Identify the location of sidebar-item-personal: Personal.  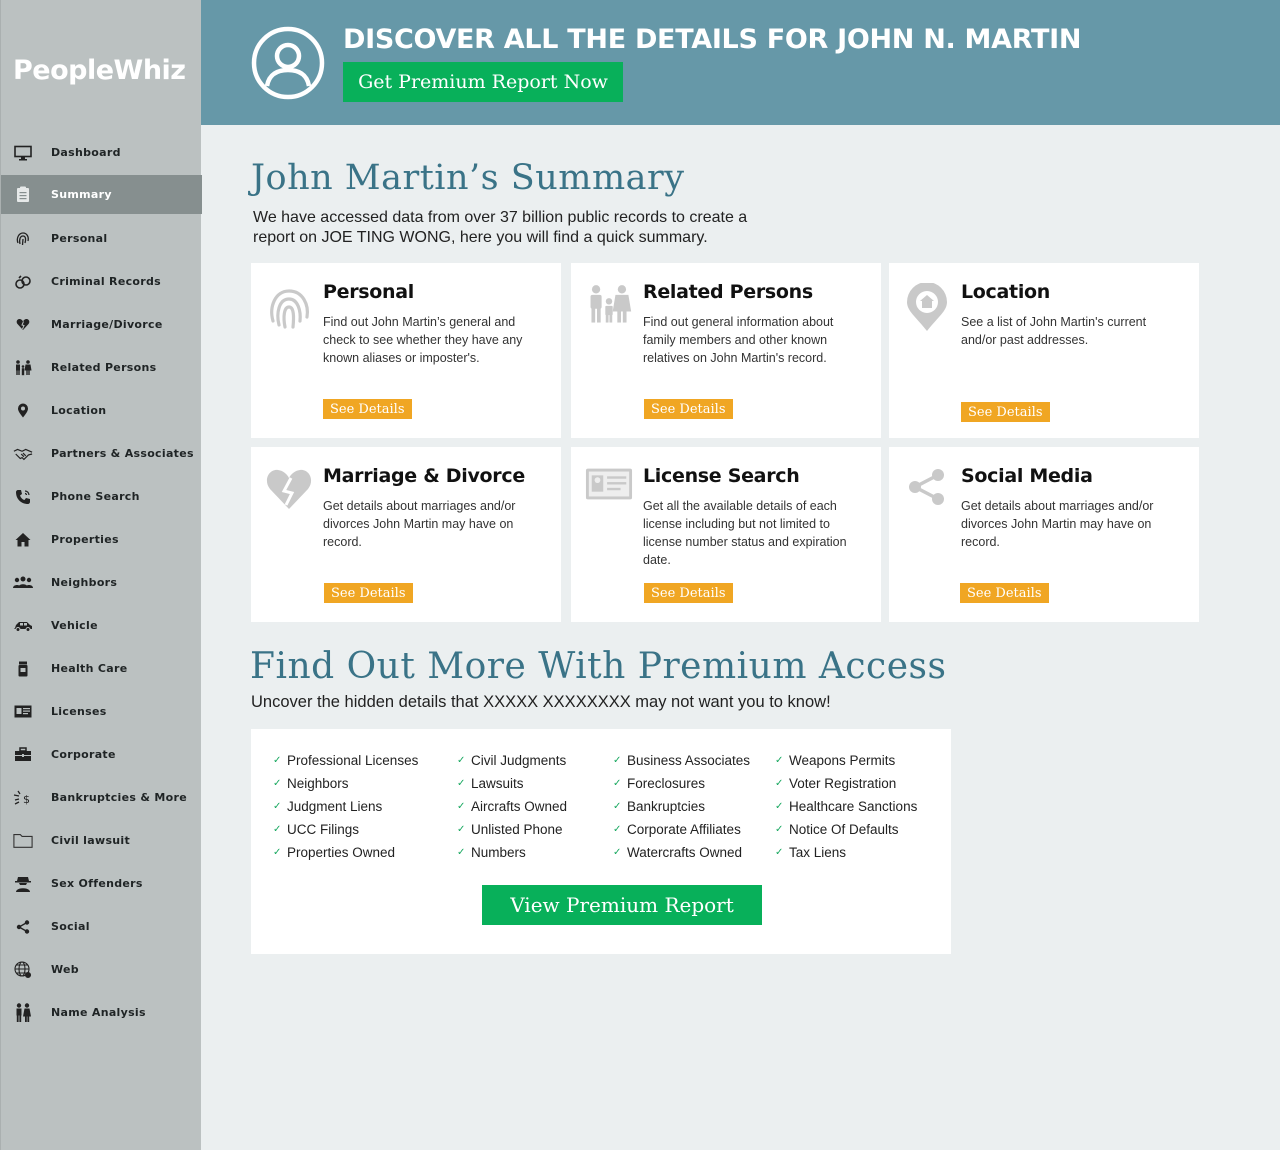
(101, 238).